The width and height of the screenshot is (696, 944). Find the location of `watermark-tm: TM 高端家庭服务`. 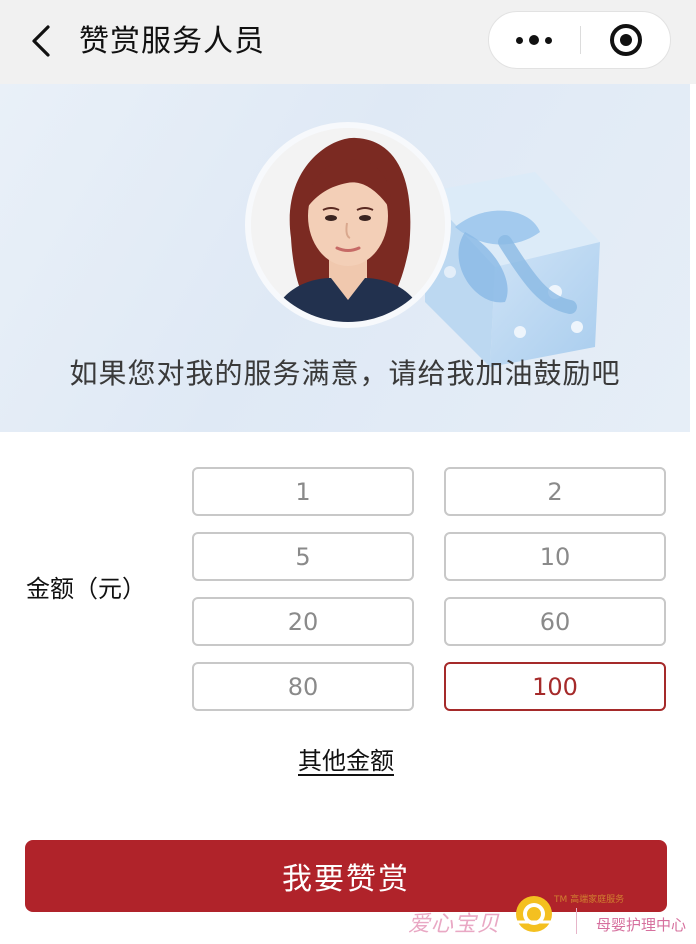

watermark-tm: TM 高端家庭服务 is located at coordinates (589, 900).